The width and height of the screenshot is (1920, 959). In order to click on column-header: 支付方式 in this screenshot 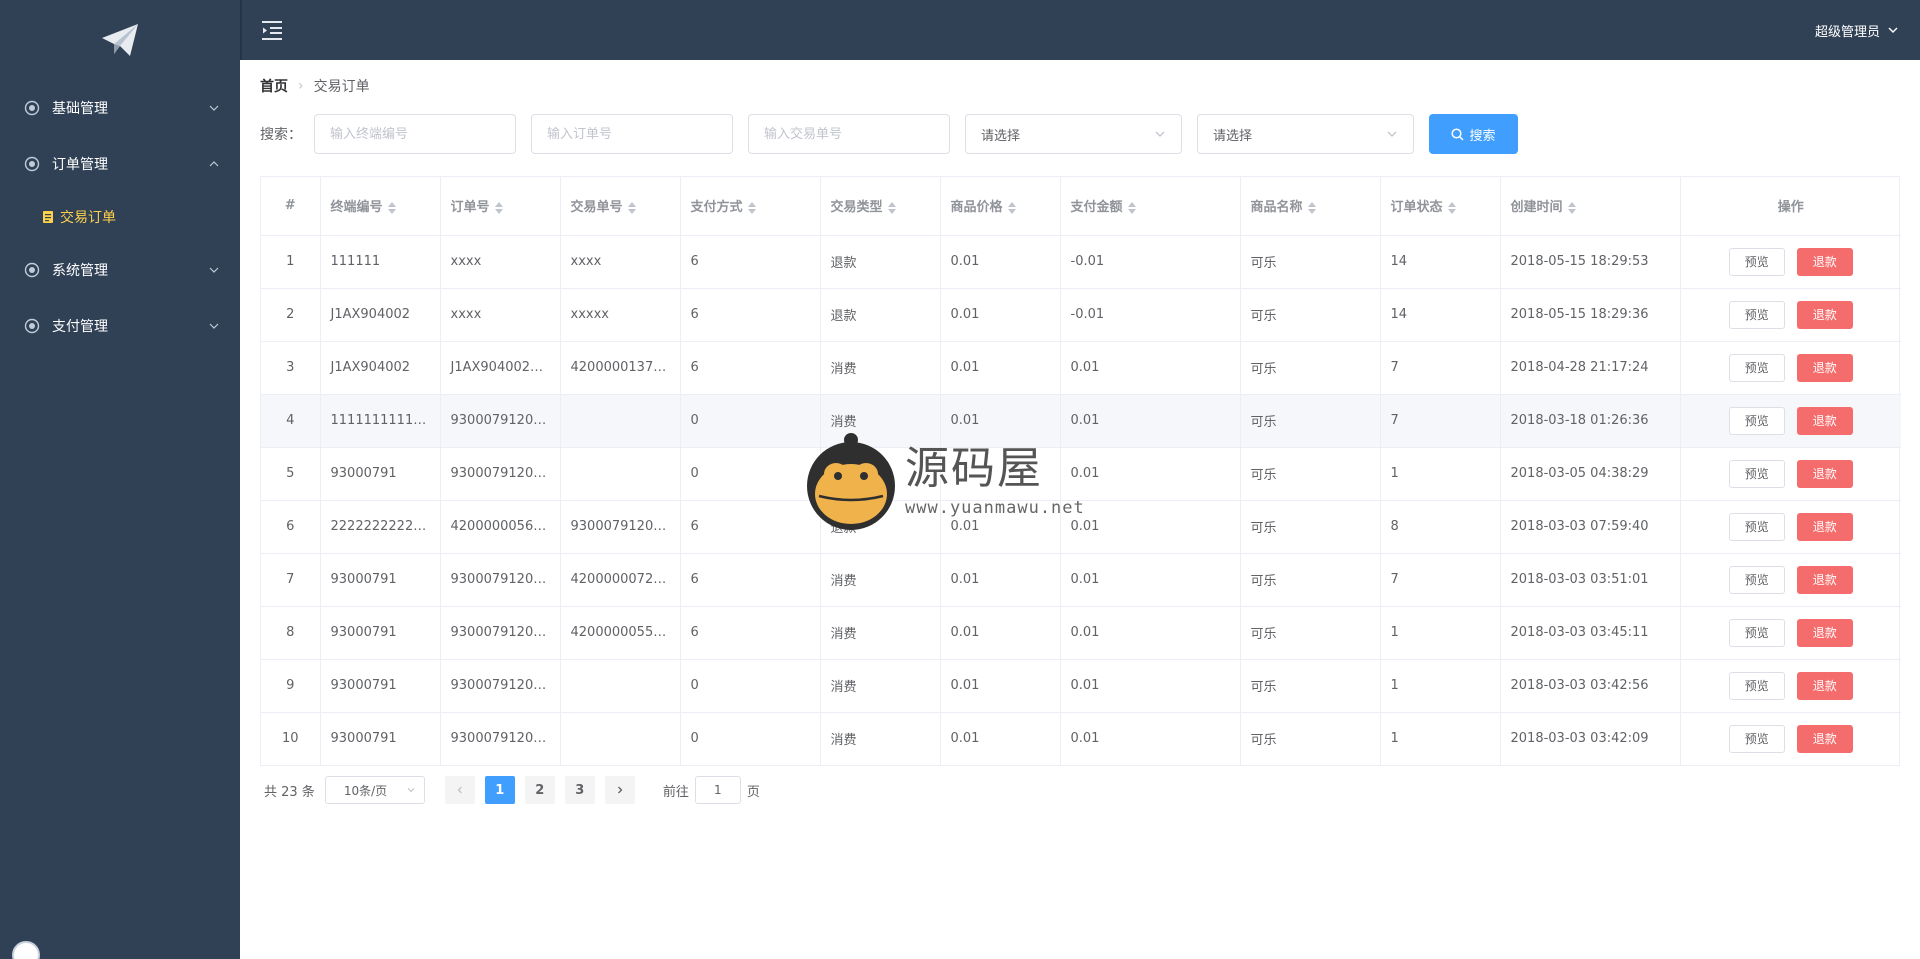, I will do `click(750, 206)`.